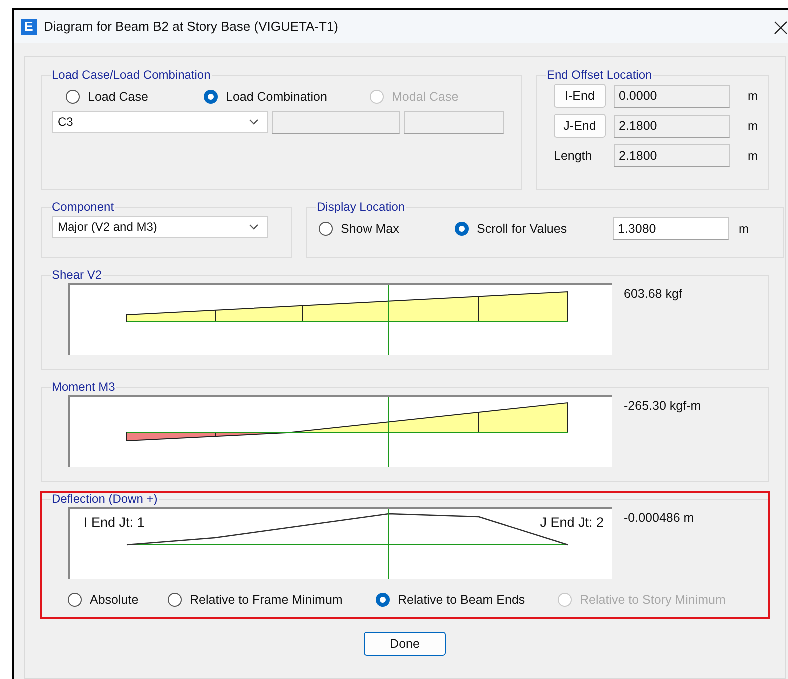  Describe the element at coordinates (572, 522) in the screenshot. I see `joint-label: J End Jt: 2` at that location.